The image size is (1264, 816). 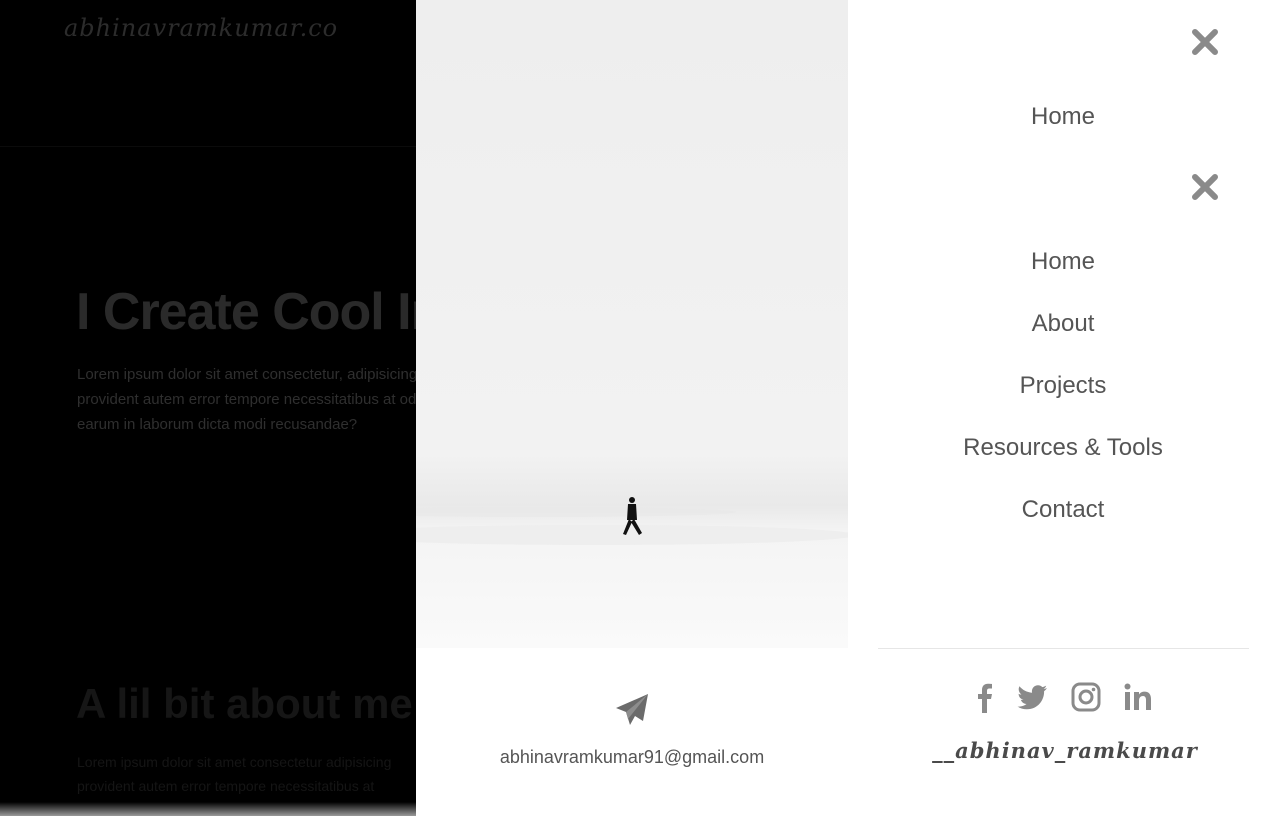 What do you see at coordinates (1056, 324) in the screenshot?
I see `nav-item-about: About` at bounding box center [1056, 324].